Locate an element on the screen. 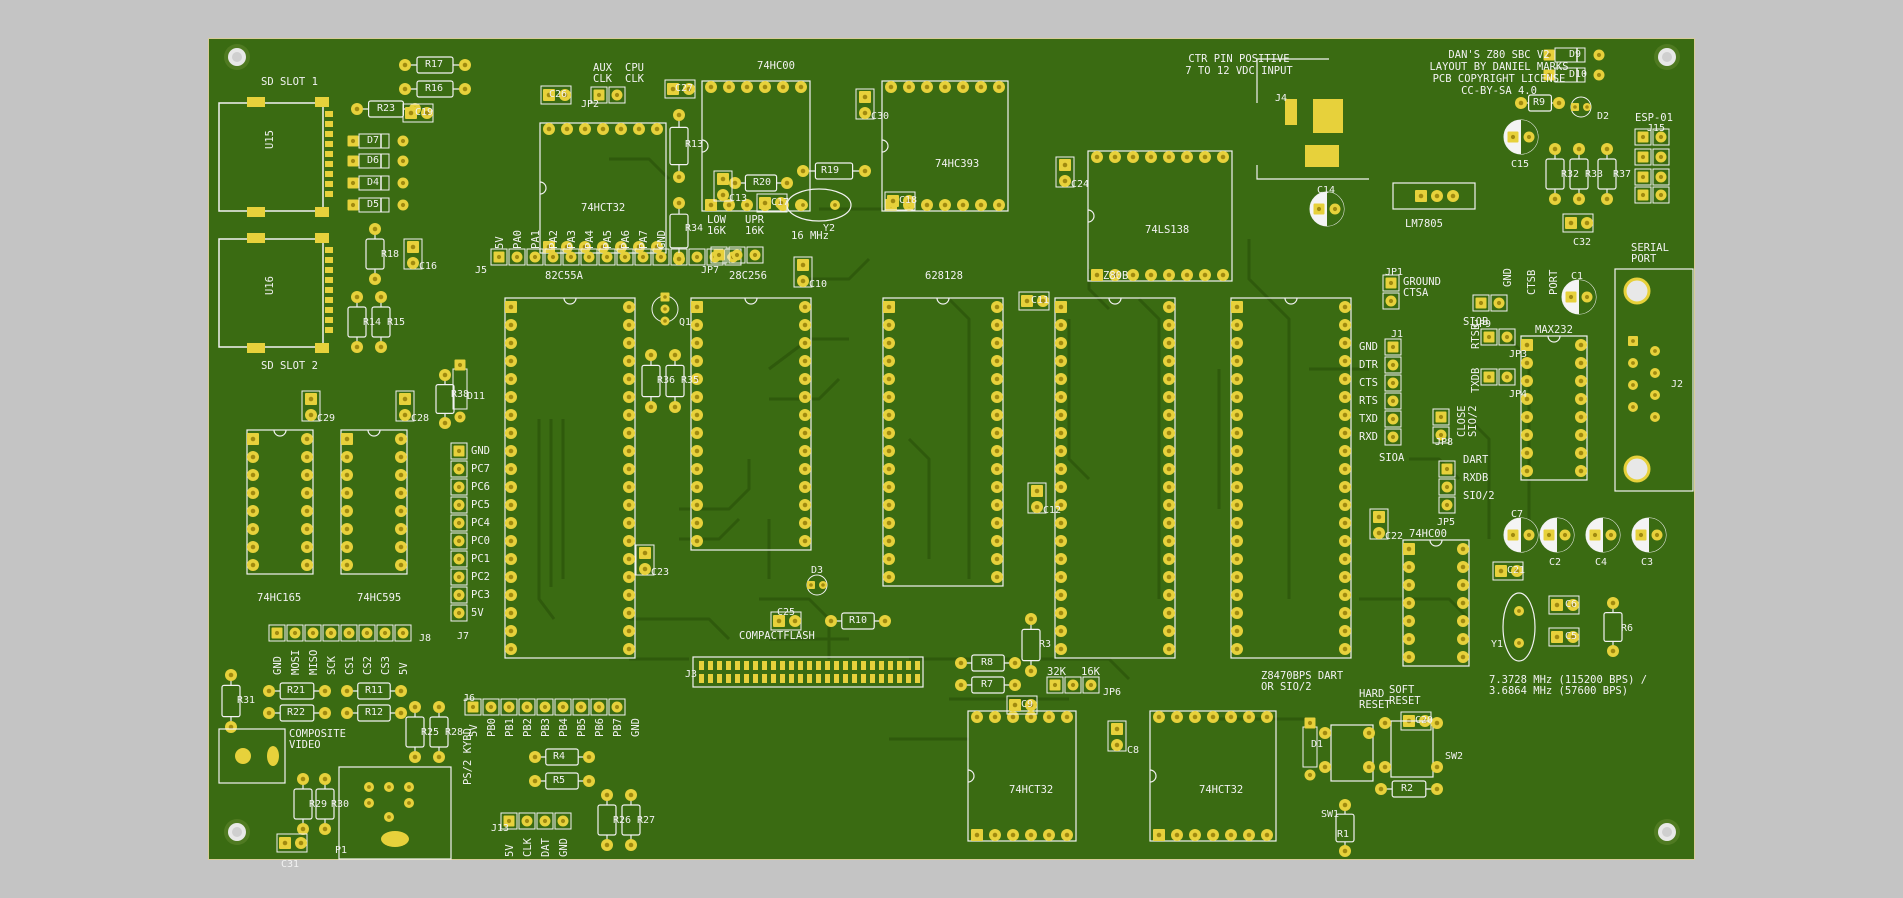 This screenshot has width=1903, height=898. pin-J5-10-hole is located at coordinates (661, 257).